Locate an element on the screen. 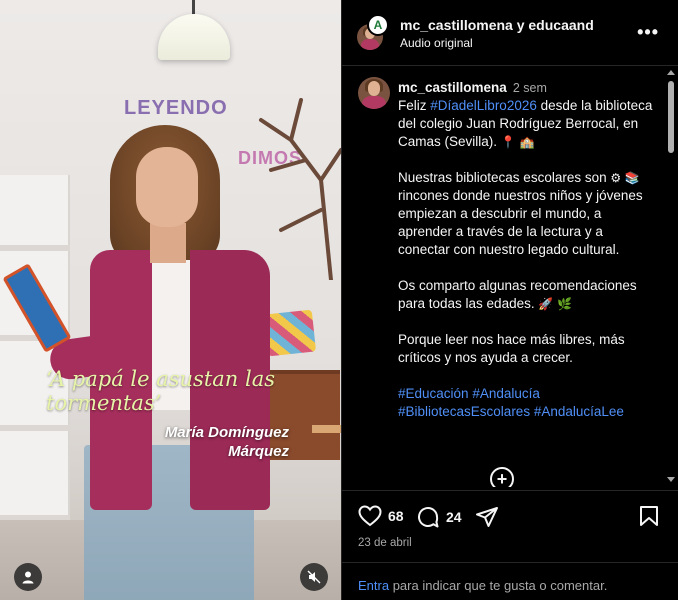 The height and width of the screenshot is (600, 678). caption-time: 2 sem is located at coordinates (530, 88).